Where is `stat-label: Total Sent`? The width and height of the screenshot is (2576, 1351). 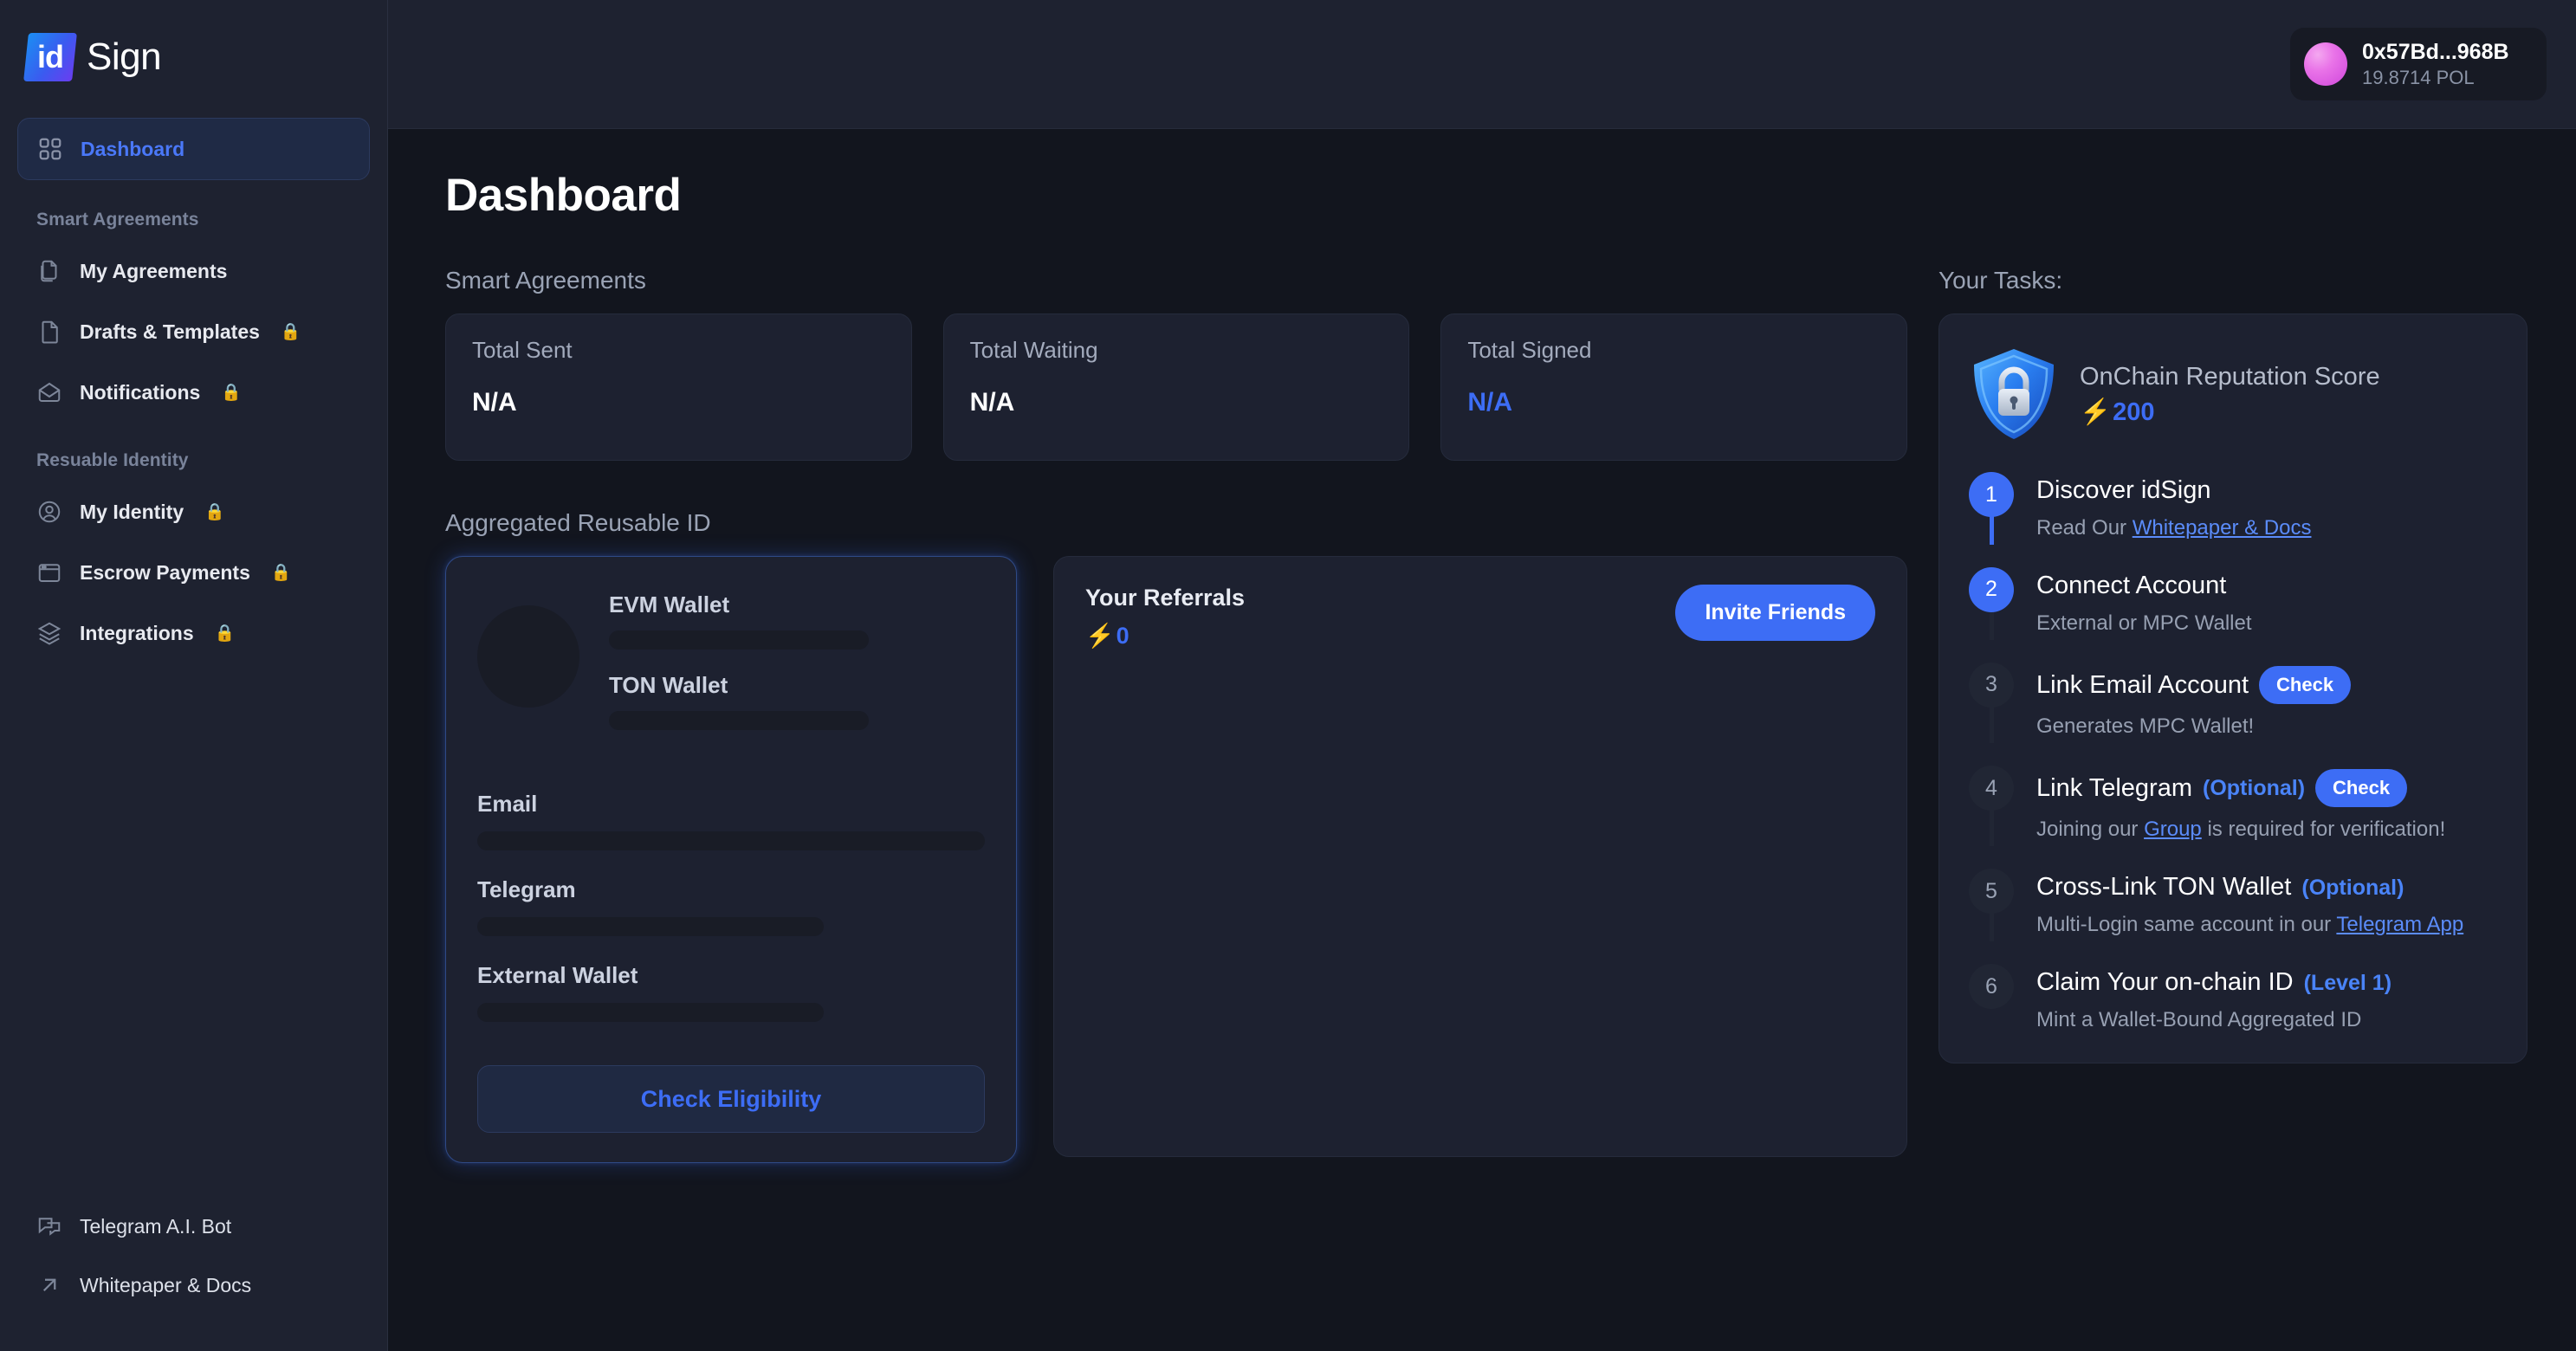
stat-label: Total Sent is located at coordinates (522, 350).